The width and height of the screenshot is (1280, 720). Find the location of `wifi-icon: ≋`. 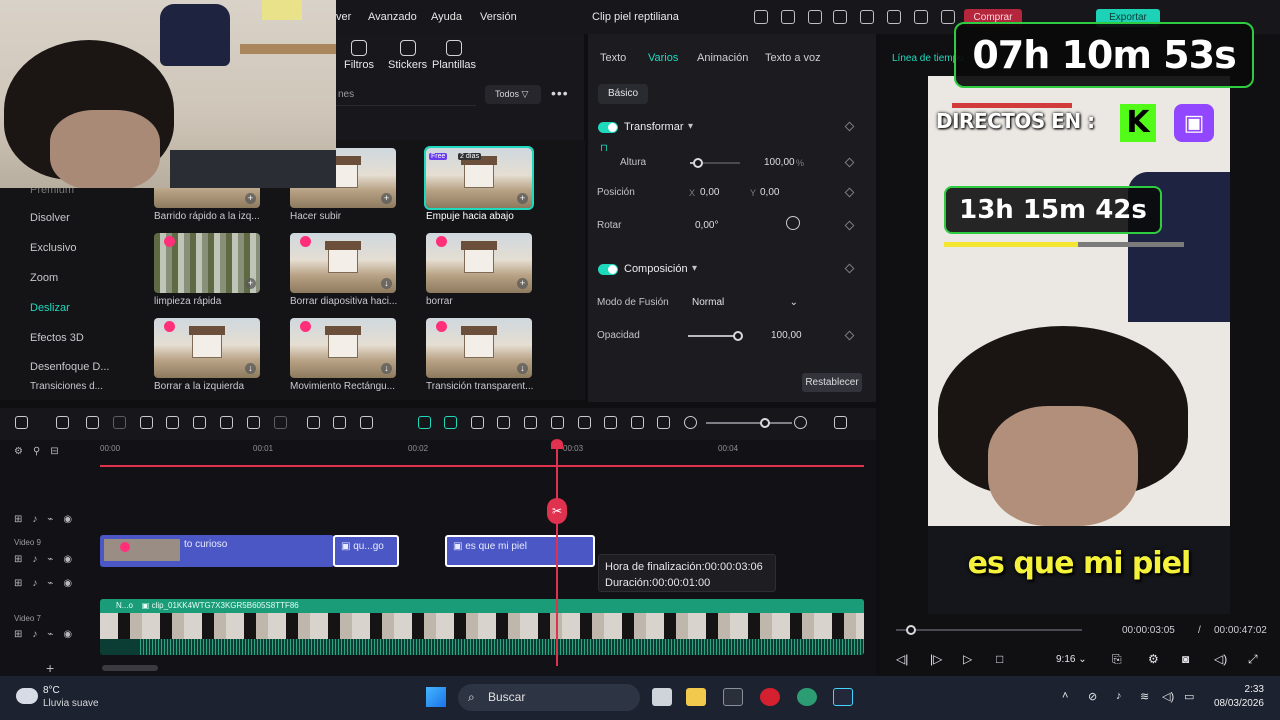

wifi-icon: ≋ is located at coordinates (1144, 696).